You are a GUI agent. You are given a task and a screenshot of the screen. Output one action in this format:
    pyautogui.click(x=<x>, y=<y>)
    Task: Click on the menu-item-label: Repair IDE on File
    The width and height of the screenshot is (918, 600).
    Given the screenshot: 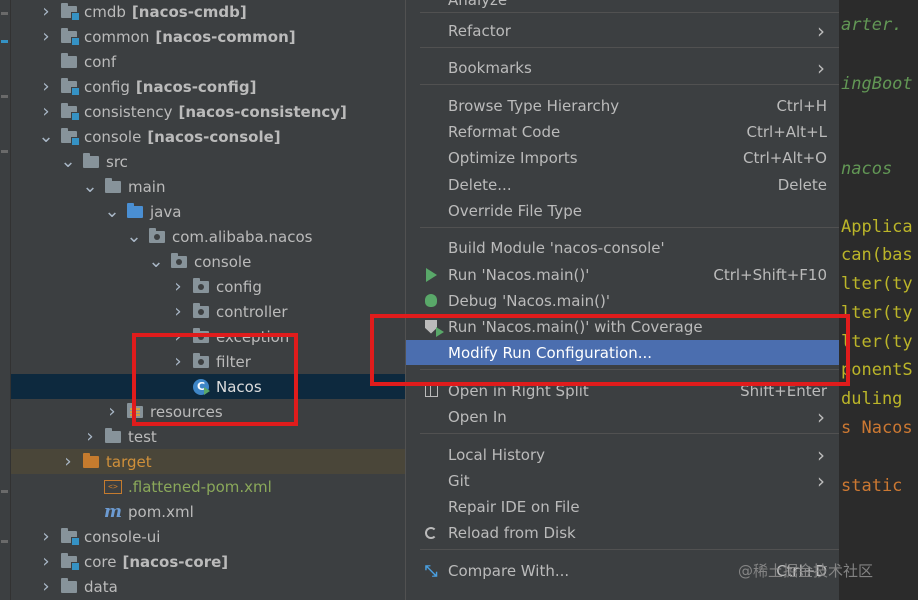 What is the action you would take?
    pyautogui.click(x=514, y=506)
    